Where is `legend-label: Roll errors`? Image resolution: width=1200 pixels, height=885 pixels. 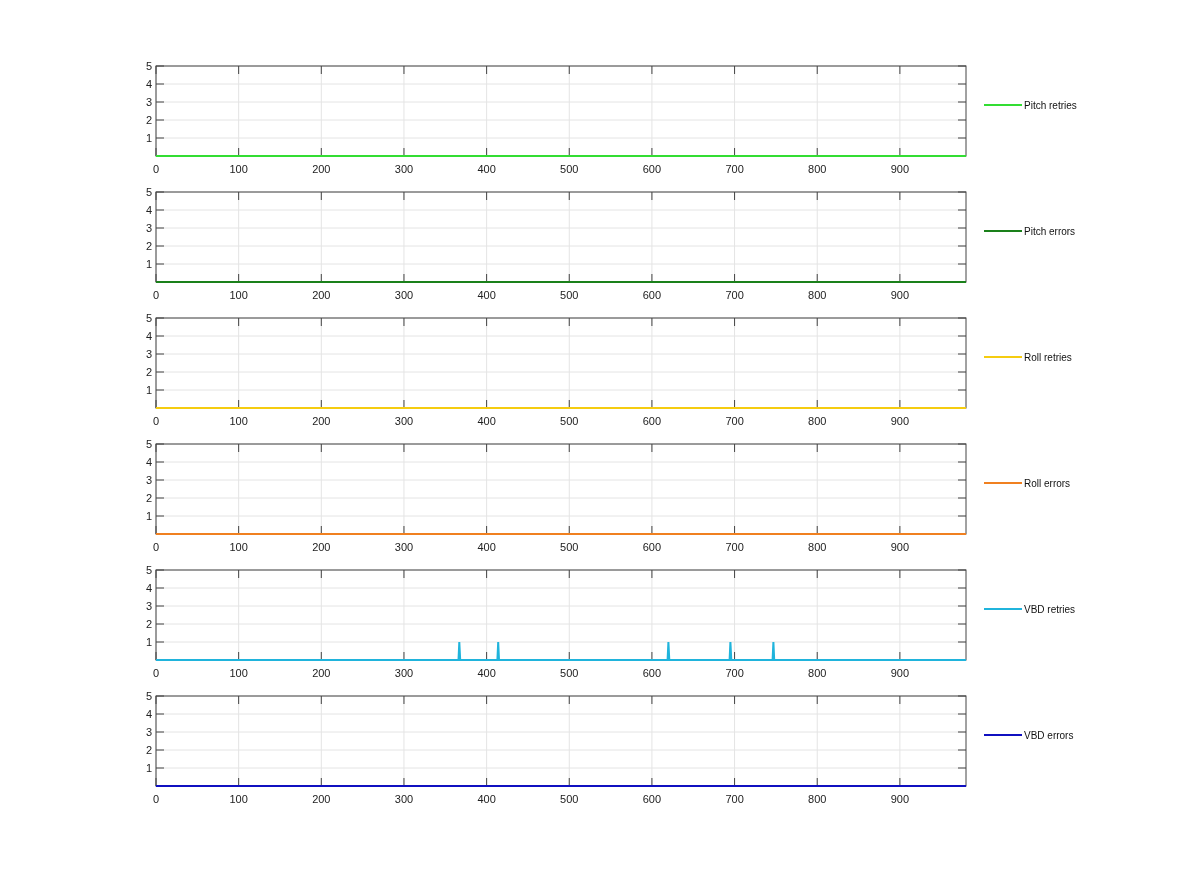 legend-label: Roll errors is located at coordinates (1047, 483).